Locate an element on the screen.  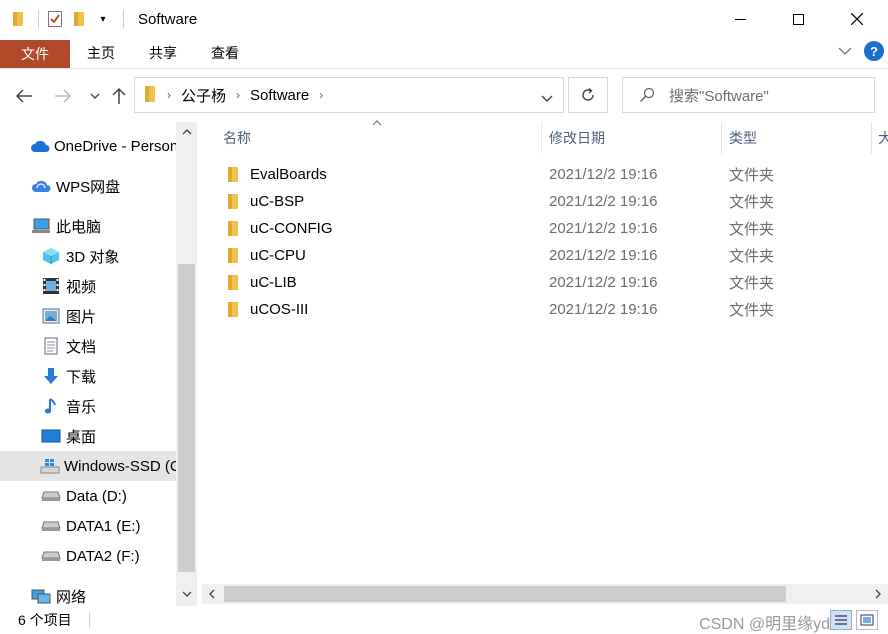
sidebar-item-pictures: 图片 is located at coordinates (108, 316).